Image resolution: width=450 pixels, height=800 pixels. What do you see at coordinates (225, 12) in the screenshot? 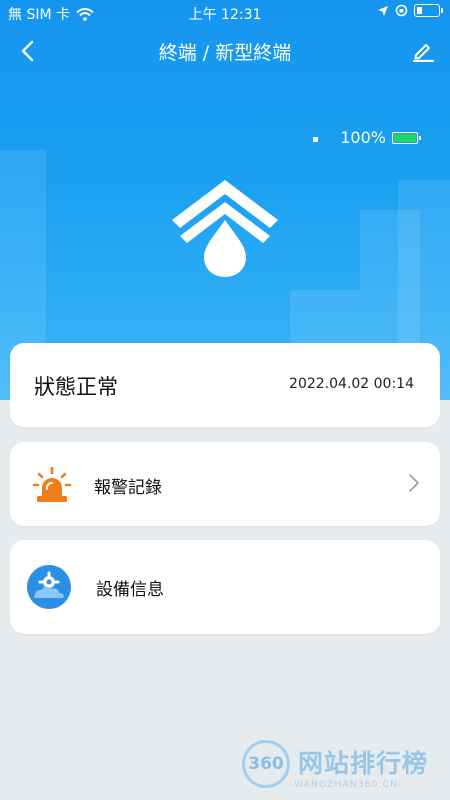
I see `status-bar: 無 SIM 卡 上午 12:31` at bounding box center [225, 12].